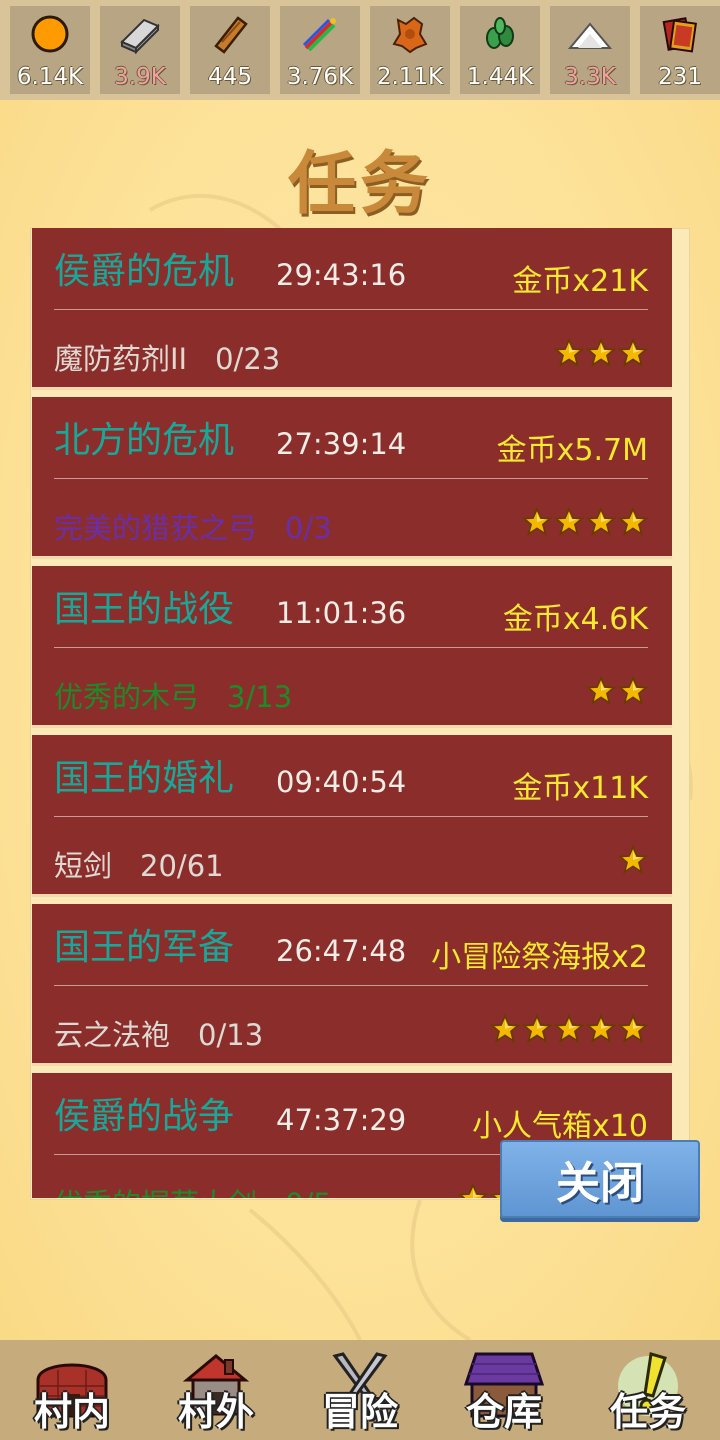 The image size is (720, 1440). What do you see at coordinates (580, 788) in the screenshot?
I see `quest-reward: 金币x11K` at bounding box center [580, 788].